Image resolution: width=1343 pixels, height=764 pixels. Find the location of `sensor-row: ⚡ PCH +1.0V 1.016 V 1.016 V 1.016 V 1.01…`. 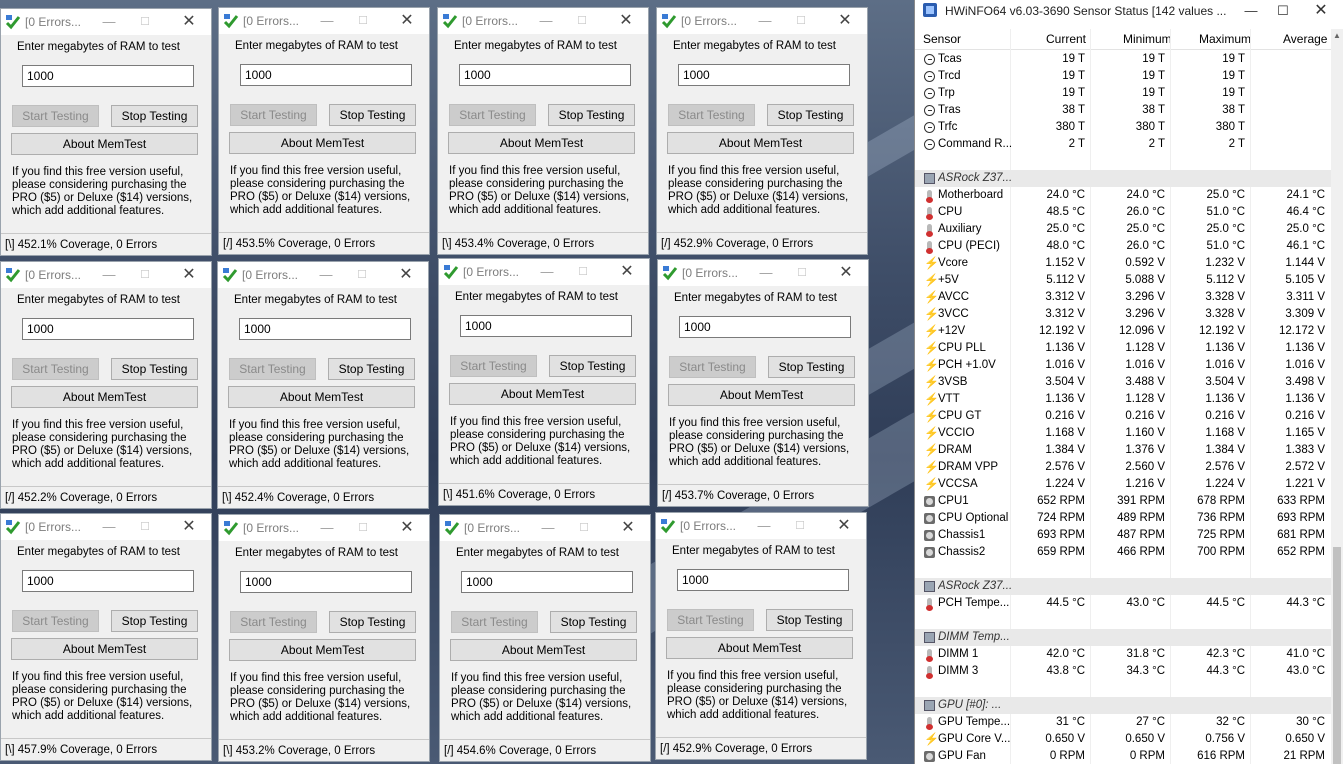

sensor-row: ⚡ PCH +1.0V 1.016 V 1.016 V 1.016 V 1.01… is located at coordinates (1129, 365).